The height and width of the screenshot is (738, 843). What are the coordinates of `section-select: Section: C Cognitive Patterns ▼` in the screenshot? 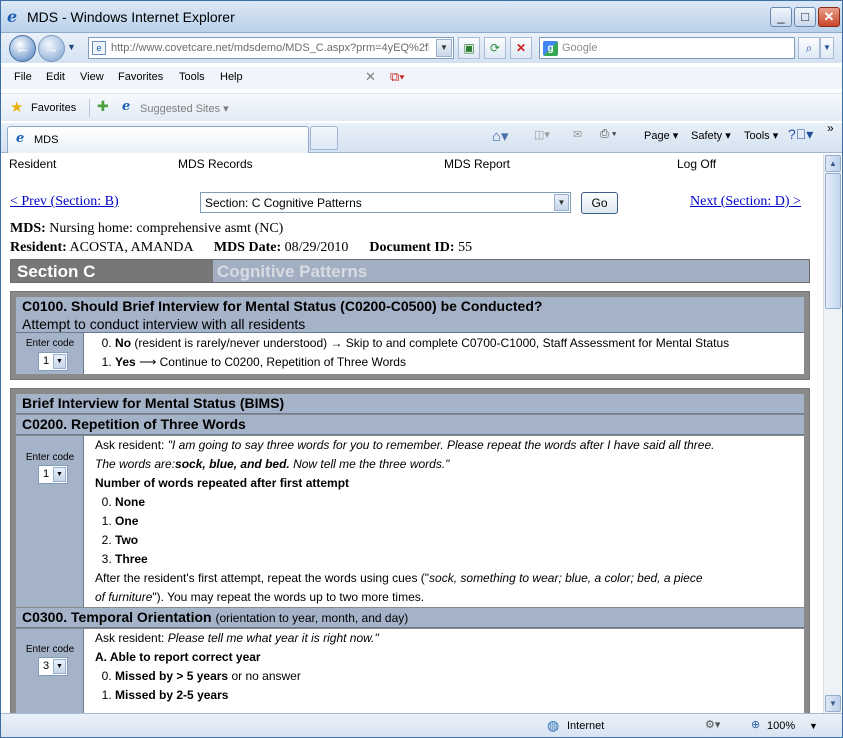 It's located at (385, 202).